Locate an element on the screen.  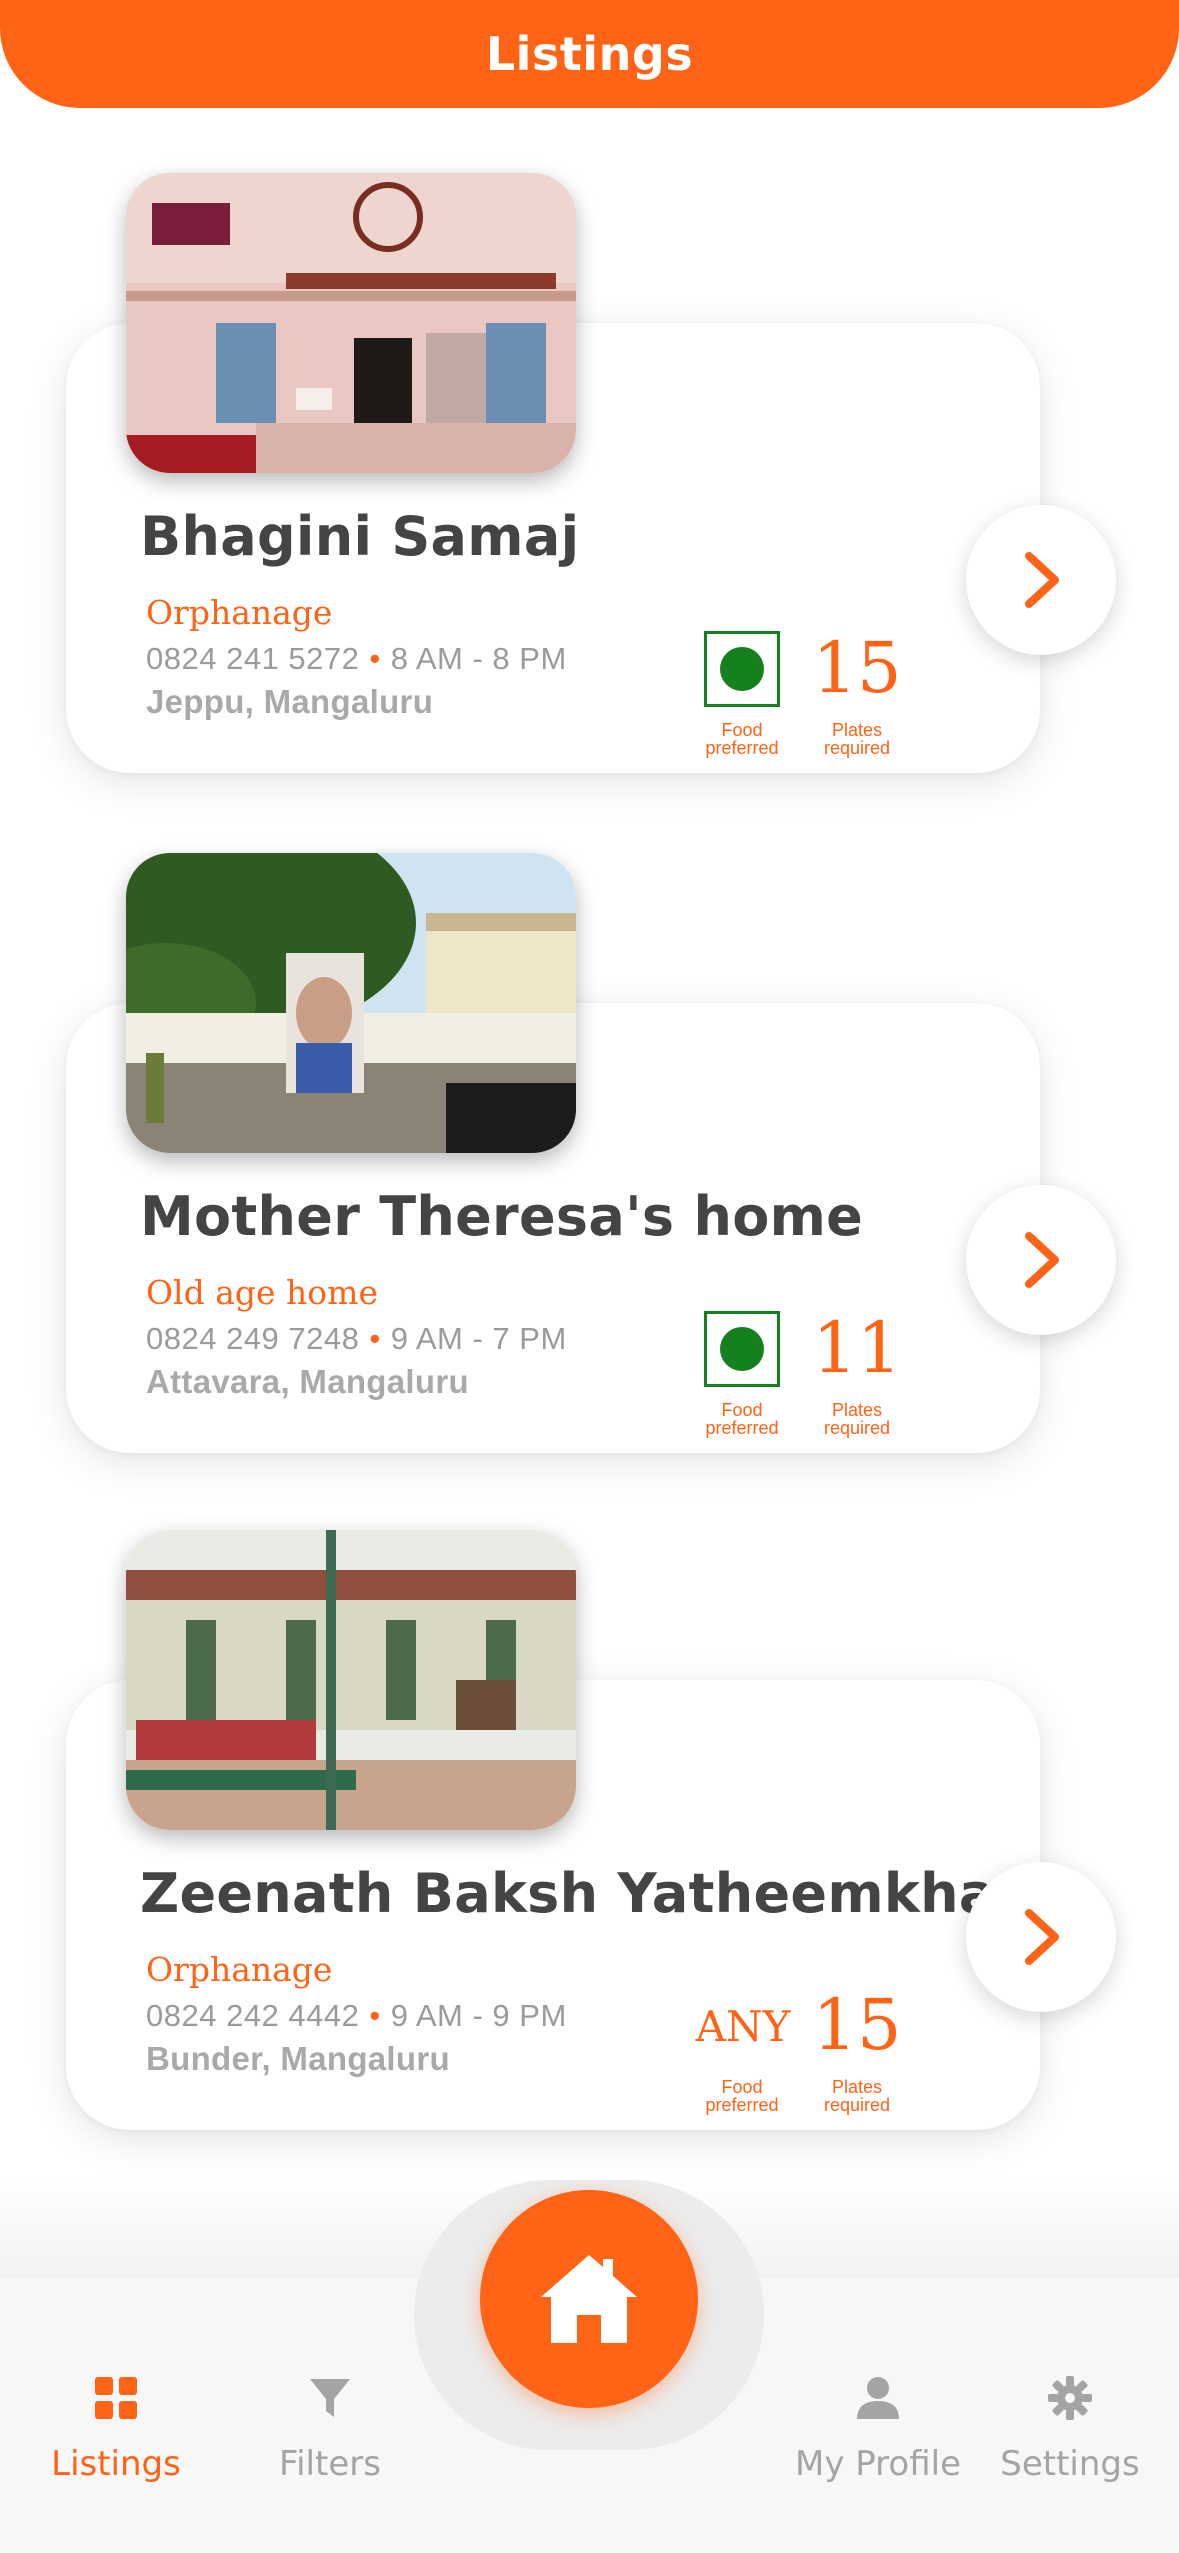
opening-hours: 9 AM - 7 PM is located at coordinates (478, 1338).